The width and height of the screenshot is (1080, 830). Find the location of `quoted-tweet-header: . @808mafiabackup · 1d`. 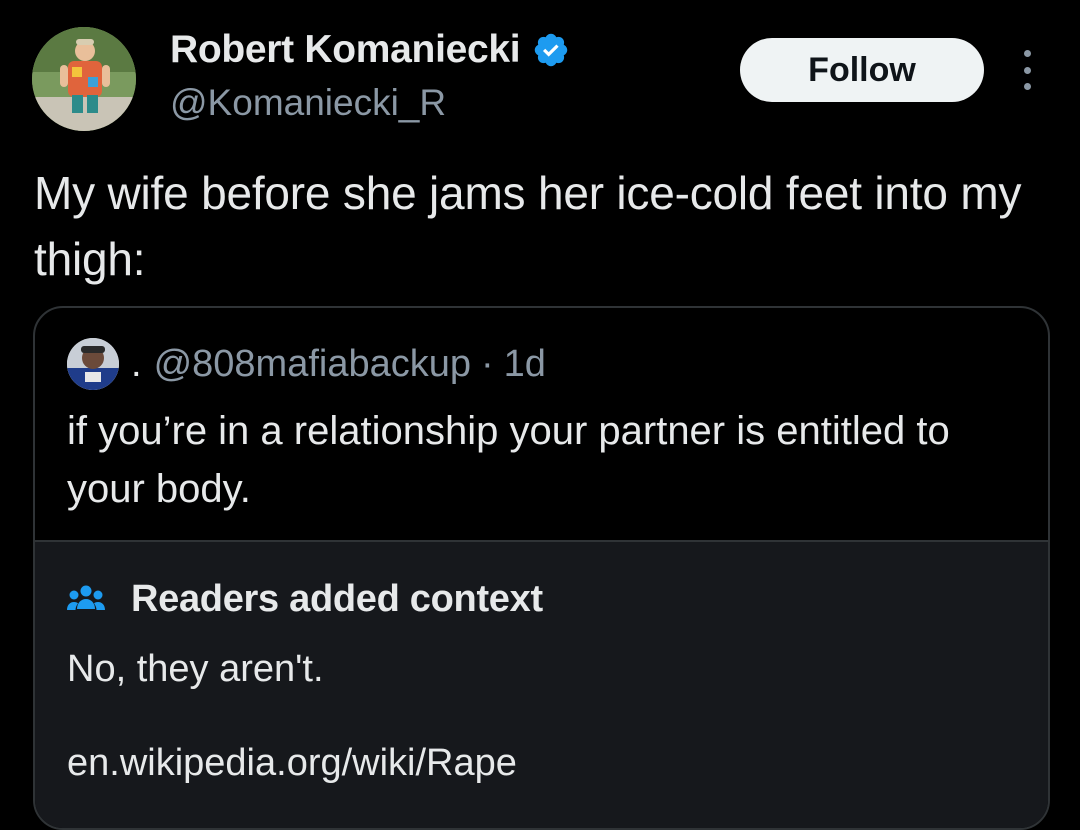

quoted-tweet-header: . @808mafiabackup · 1d is located at coordinates (306, 364).